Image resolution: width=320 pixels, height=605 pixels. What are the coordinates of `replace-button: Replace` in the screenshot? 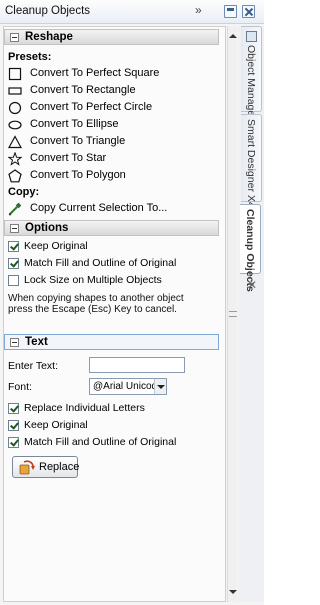 It's located at (46, 467).